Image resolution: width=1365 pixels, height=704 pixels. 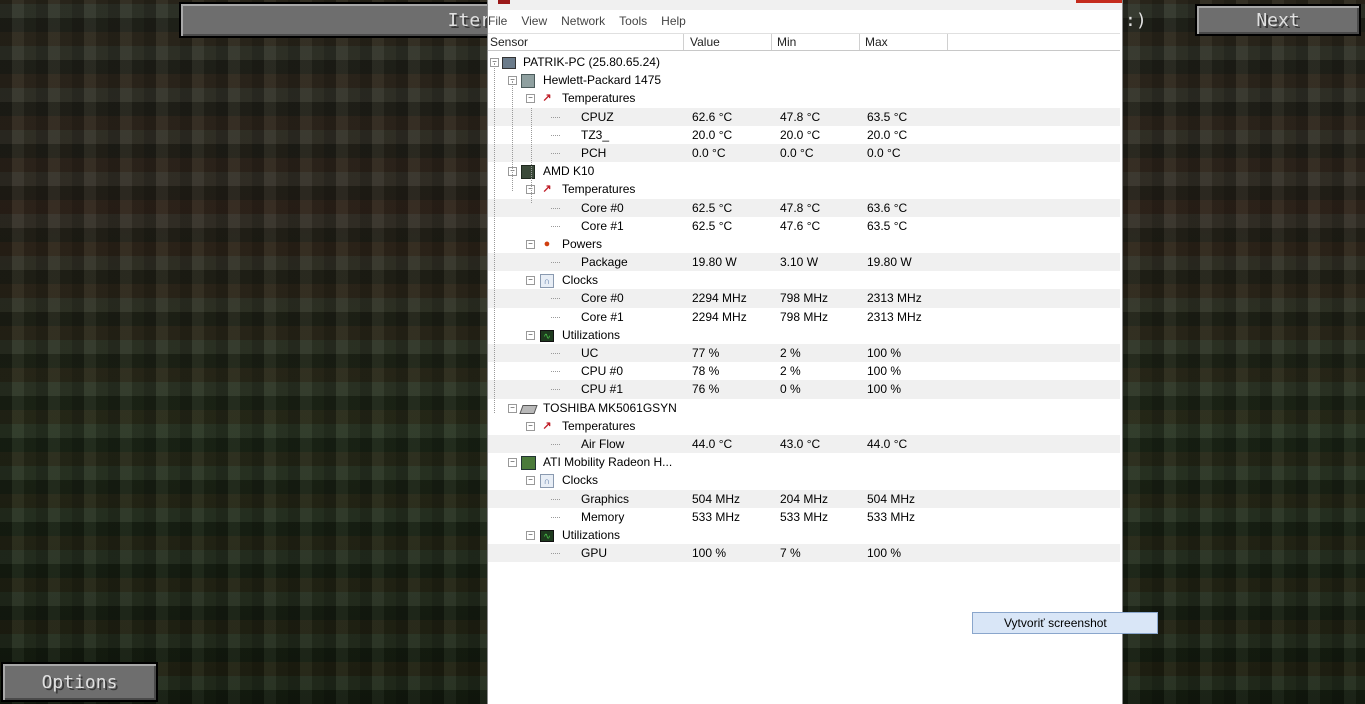 I want to click on sensor-label: UC, so click(x=590, y=353).